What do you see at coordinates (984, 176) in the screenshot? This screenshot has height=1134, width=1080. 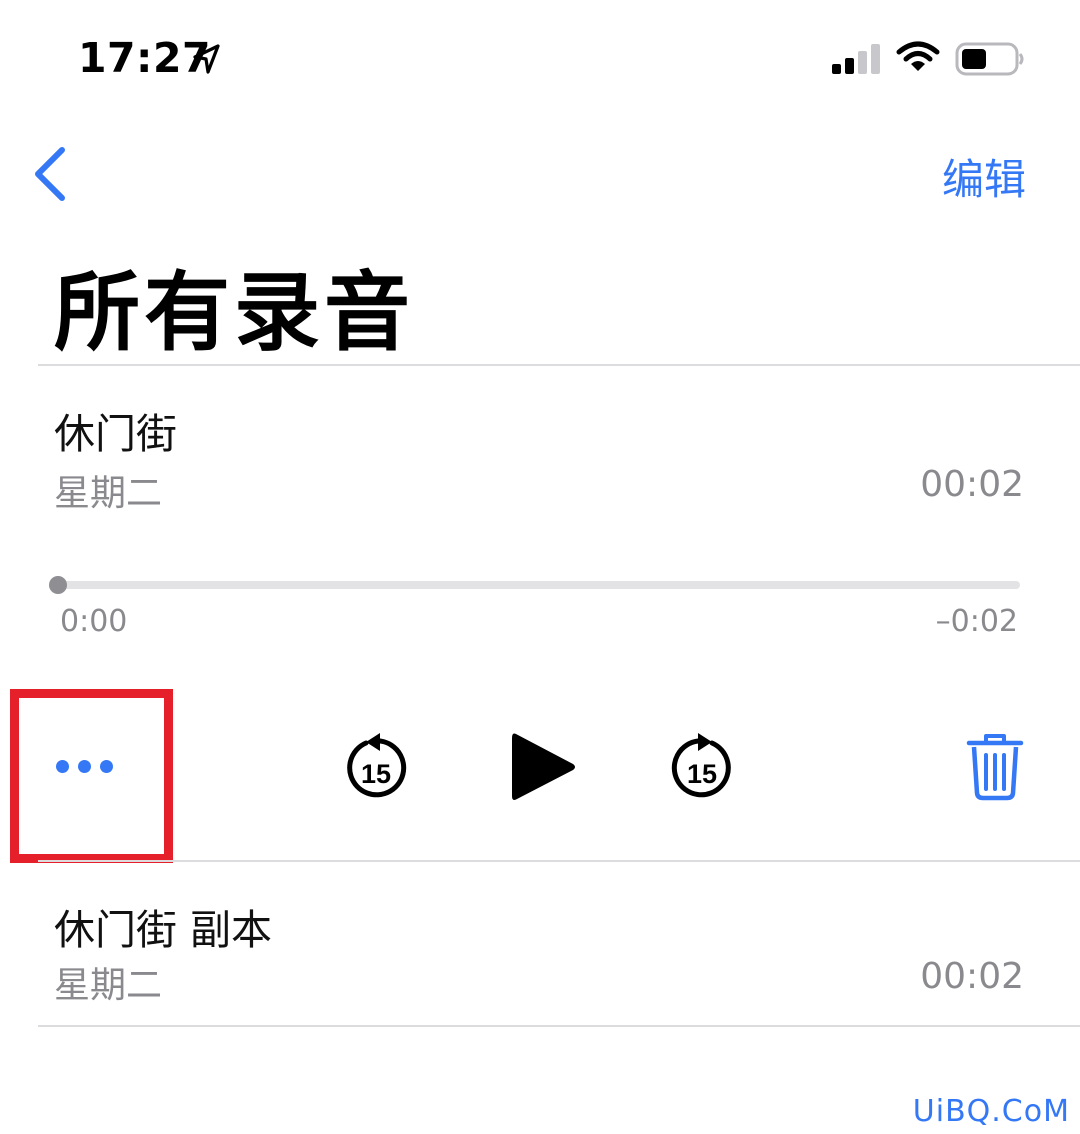 I see `edit-button: 编辑` at bounding box center [984, 176].